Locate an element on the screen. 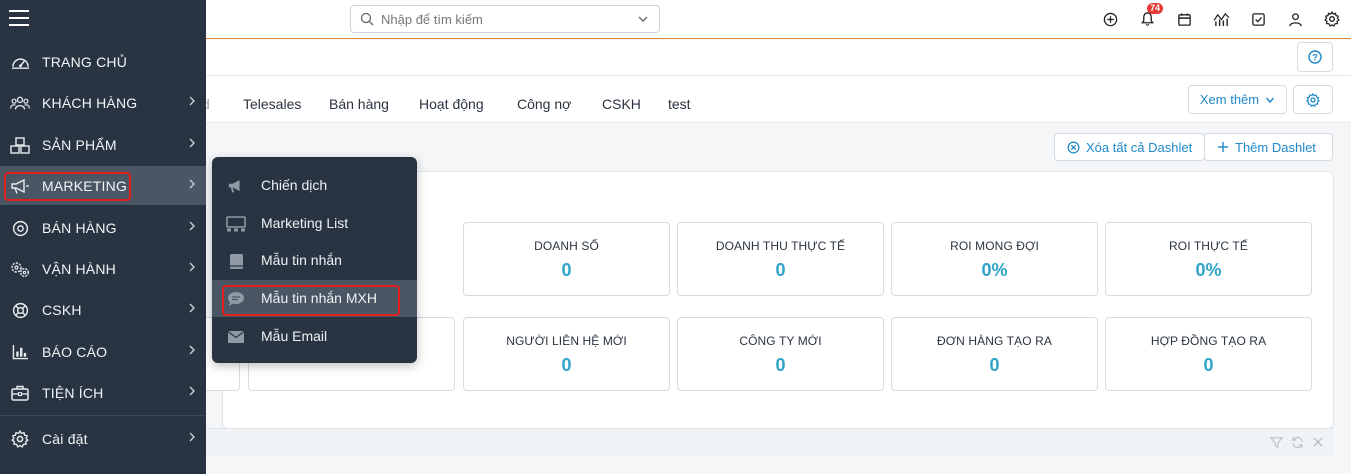 The image size is (1351, 474). sidebar-item-van-hanh: VẬN HÀNH is located at coordinates (103, 268).